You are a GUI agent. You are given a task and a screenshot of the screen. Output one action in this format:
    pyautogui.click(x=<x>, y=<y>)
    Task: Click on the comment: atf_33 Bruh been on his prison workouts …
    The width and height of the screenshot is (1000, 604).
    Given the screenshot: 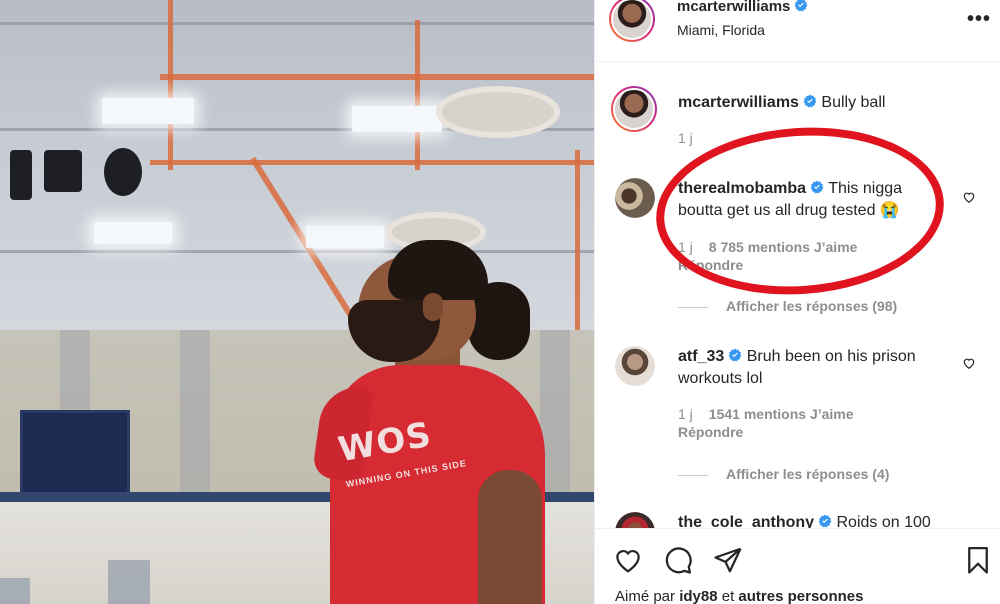 What is the action you would take?
    pyautogui.click(x=813, y=368)
    